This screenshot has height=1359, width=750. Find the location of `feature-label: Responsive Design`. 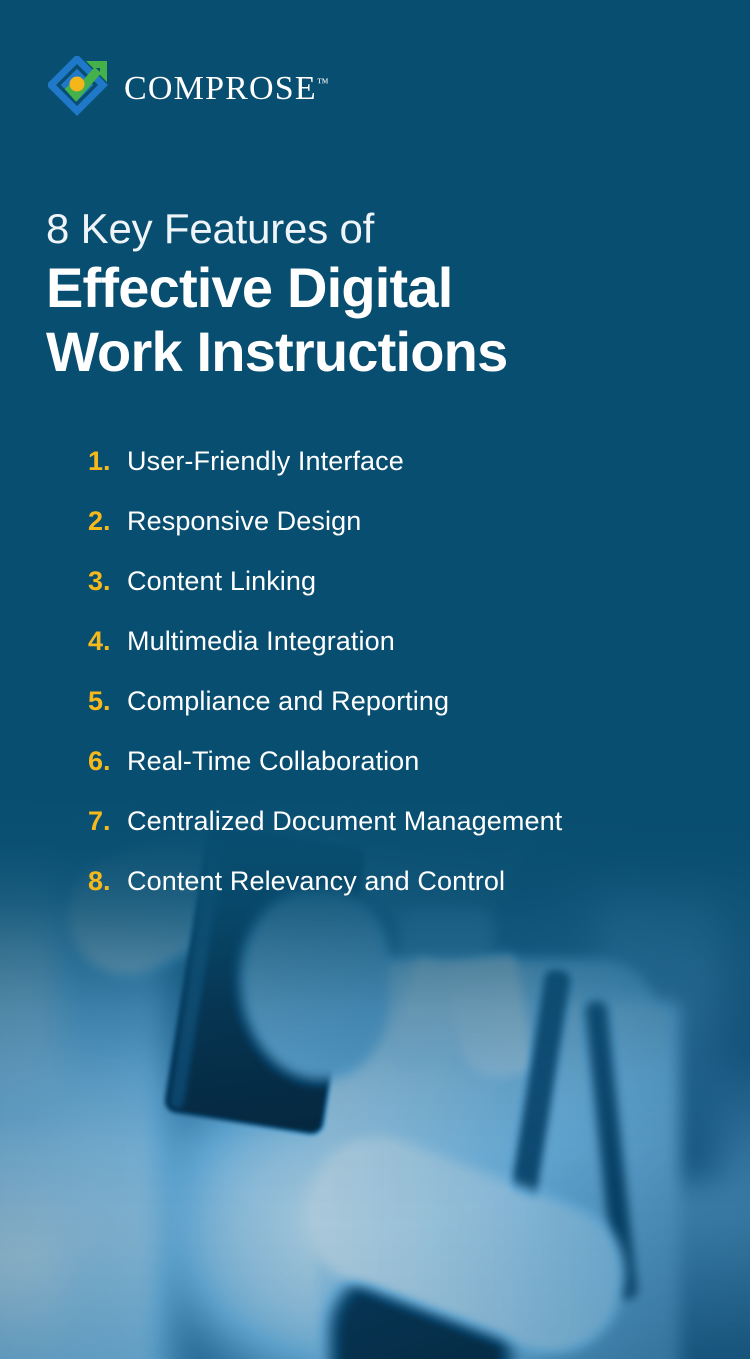

feature-label: Responsive Design is located at coordinates (244, 521).